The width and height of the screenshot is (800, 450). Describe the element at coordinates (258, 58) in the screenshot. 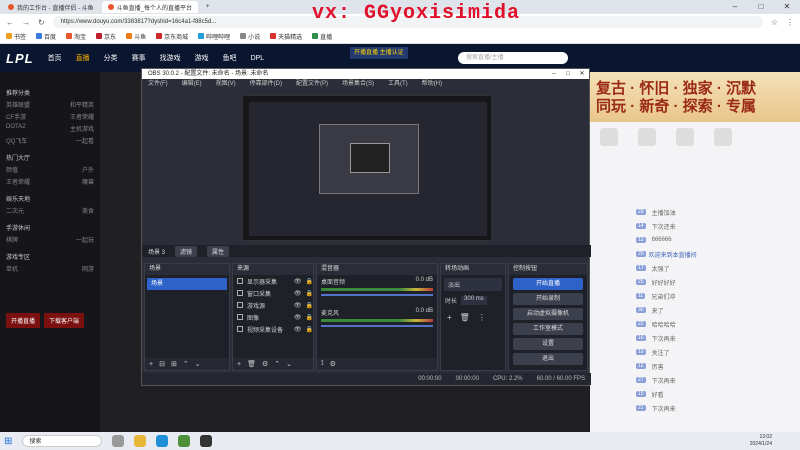

I see `nav-item: DPL` at that location.